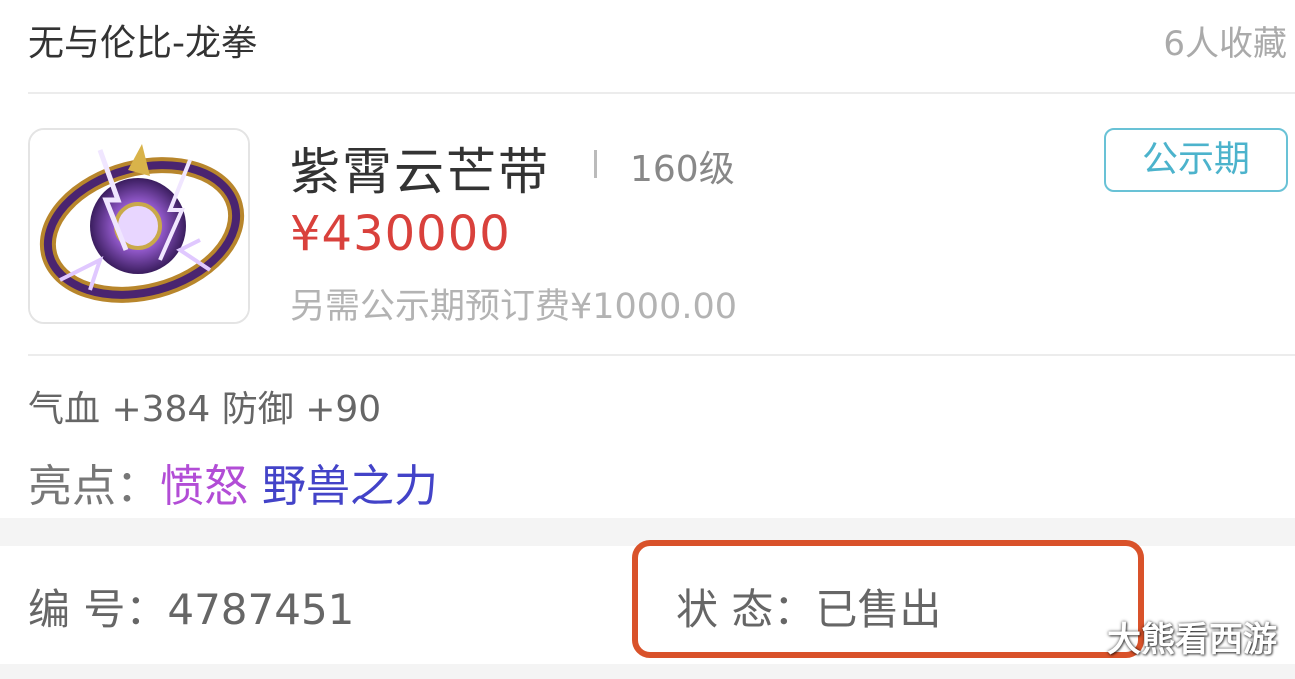 The height and width of the screenshot is (679, 1295). What do you see at coordinates (647, 671) in the screenshot?
I see `section-gap` at bounding box center [647, 671].